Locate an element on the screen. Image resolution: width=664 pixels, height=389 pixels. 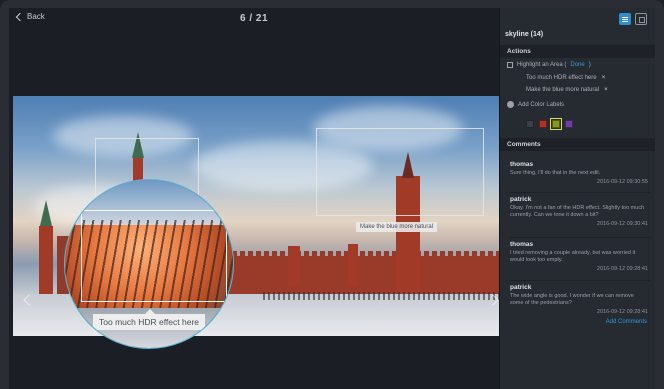
swatch-purple is located at coordinates (569, 124).